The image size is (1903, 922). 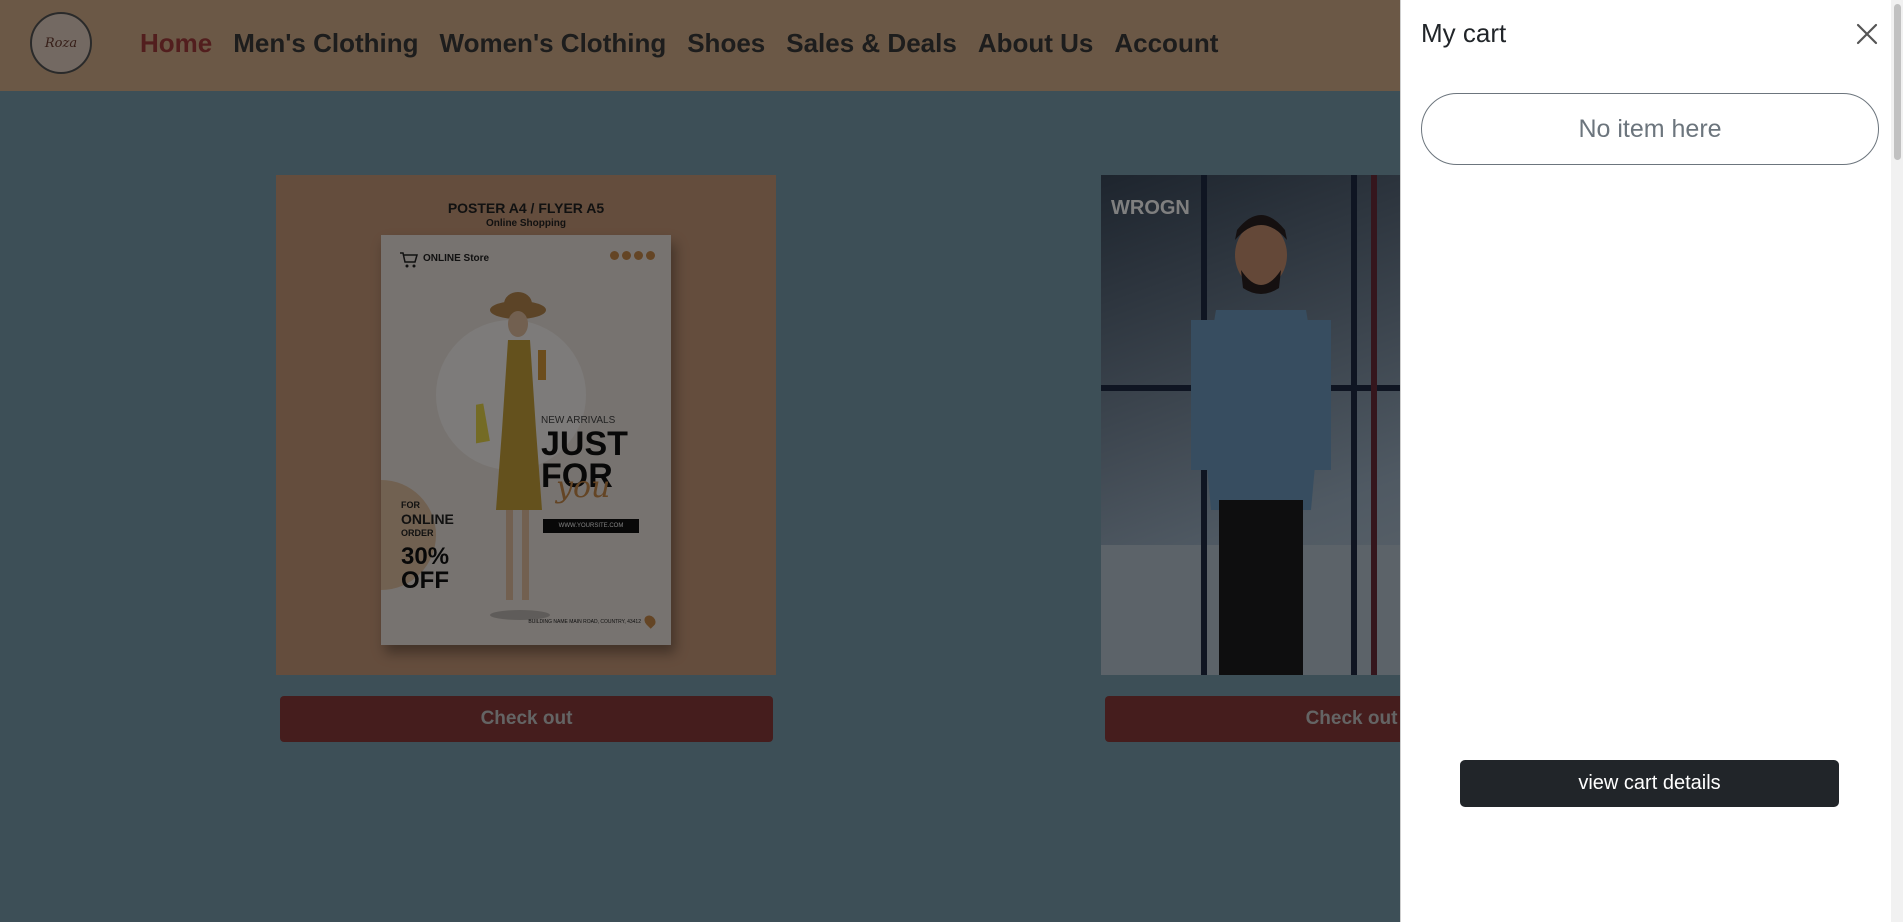 What do you see at coordinates (1650, 129) in the screenshot?
I see `empty-cart-message: No item here` at bounding box center [1650, 129].